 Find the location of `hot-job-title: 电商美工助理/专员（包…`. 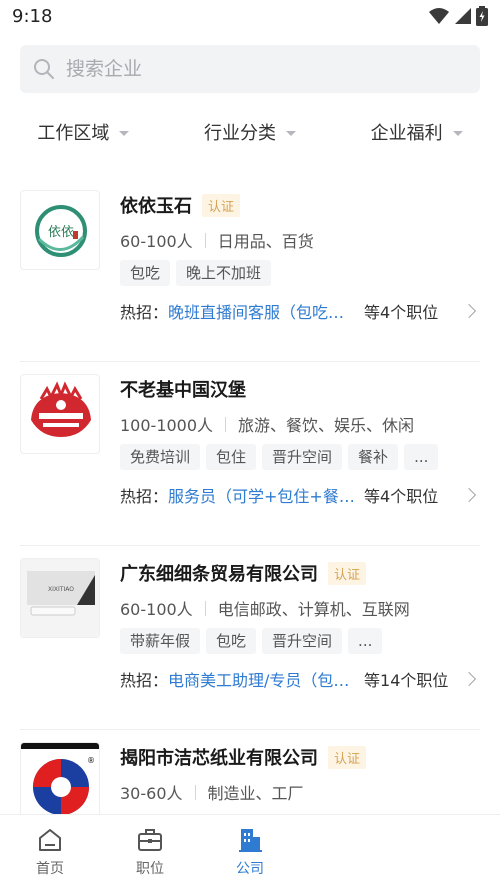

hot-job-title: 电商美工助理/专员（包… is located at coordinates (259, 680).